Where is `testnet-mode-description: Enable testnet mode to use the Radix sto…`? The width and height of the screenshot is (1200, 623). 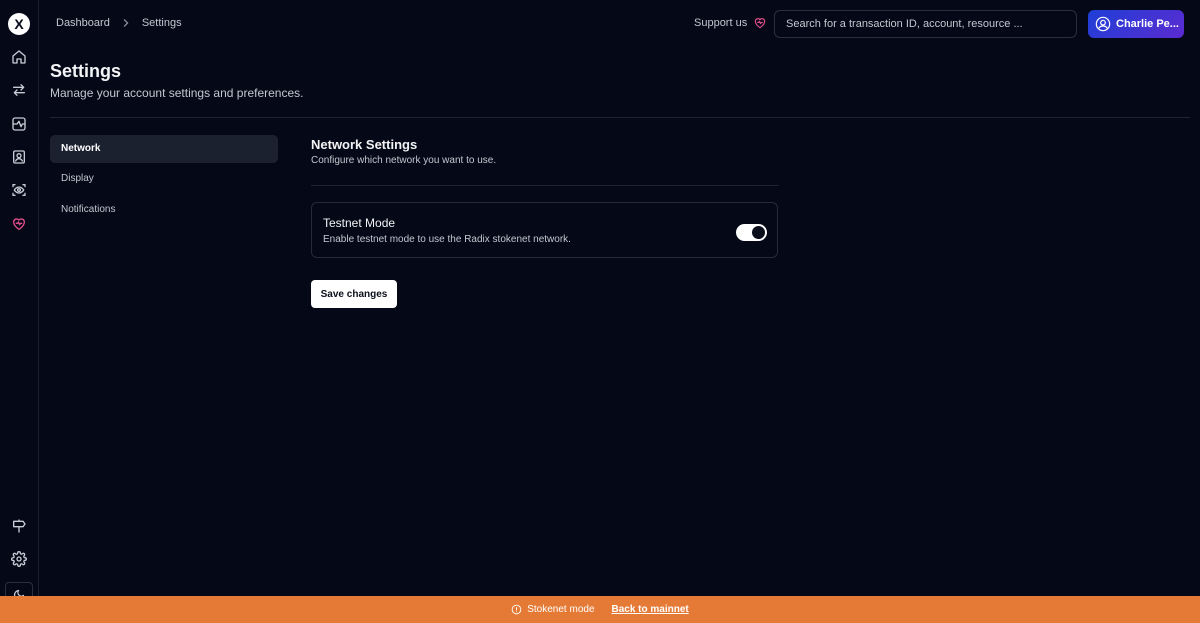 testnet-mode-description: Enable testnet mode to use the Radix sto… is located at coordinates (447, 239).